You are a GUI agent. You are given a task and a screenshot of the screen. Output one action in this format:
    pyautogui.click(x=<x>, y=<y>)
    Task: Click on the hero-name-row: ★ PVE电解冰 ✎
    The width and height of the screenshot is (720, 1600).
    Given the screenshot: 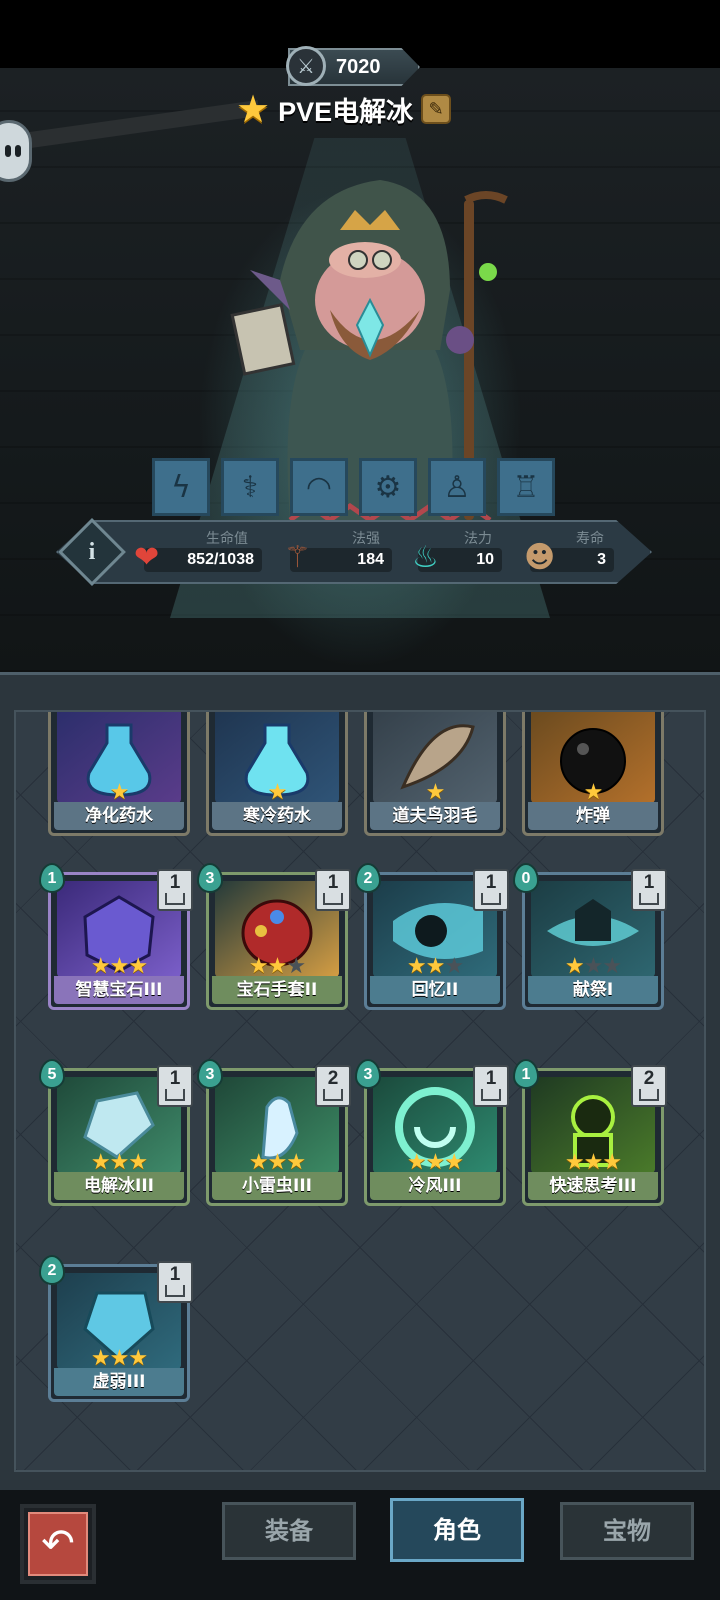 What is the action you would take?
    pyautogui.click(x=344, y=109)
    